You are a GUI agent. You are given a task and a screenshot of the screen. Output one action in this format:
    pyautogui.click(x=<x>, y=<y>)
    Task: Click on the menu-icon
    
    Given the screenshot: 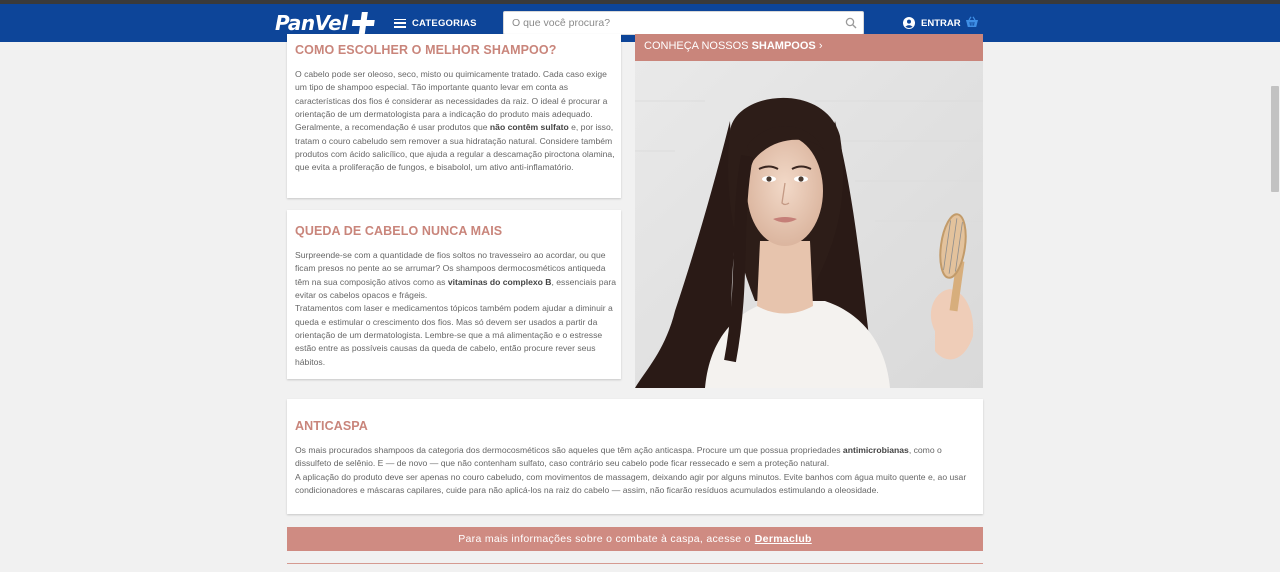 What is the action you would take?
    pyautogui.click(x=400, y=23)
    